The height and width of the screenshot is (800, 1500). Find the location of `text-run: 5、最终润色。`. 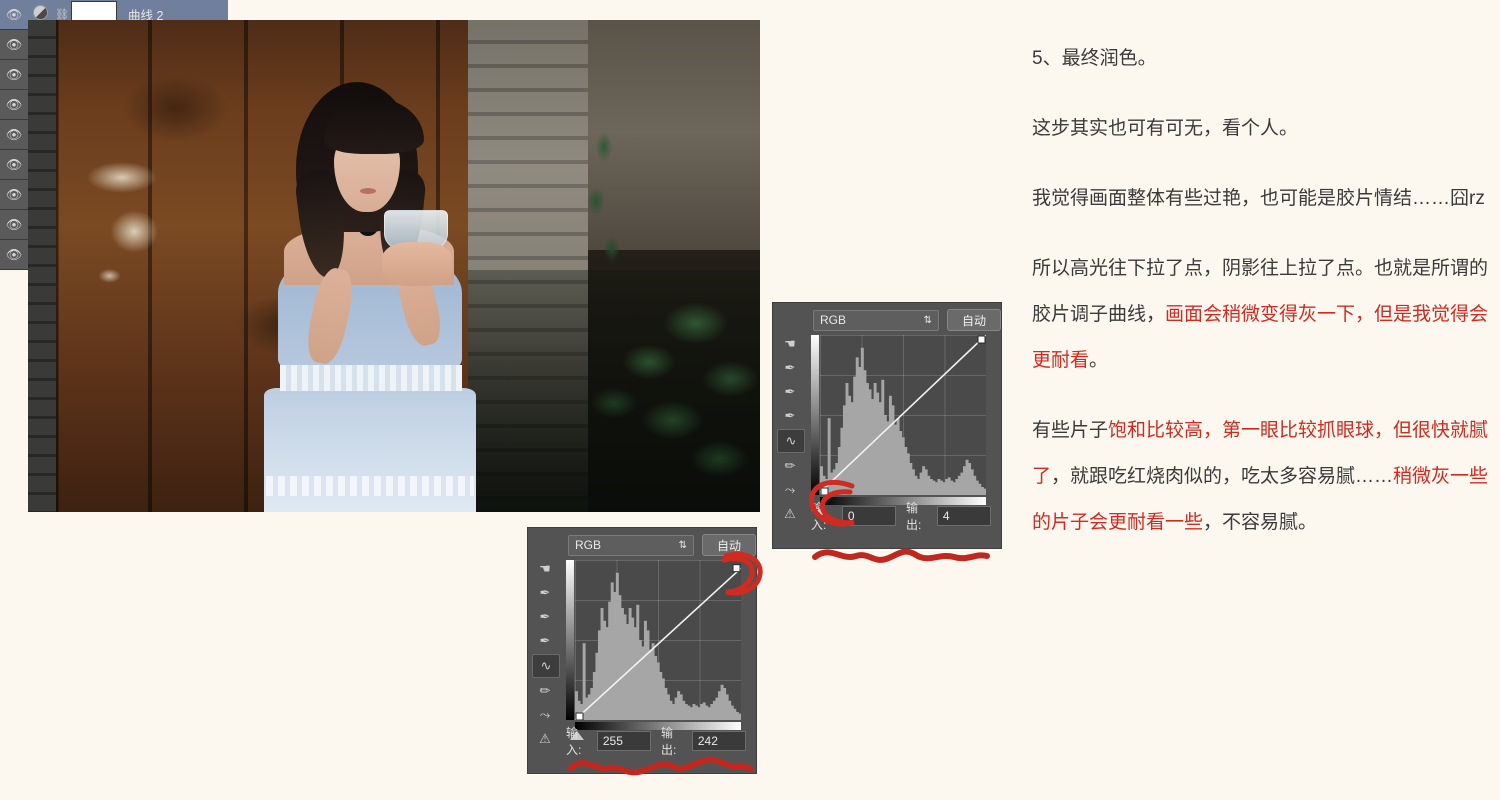

text-run: 5、最终润色。 is located at coordinates (1094, 58).